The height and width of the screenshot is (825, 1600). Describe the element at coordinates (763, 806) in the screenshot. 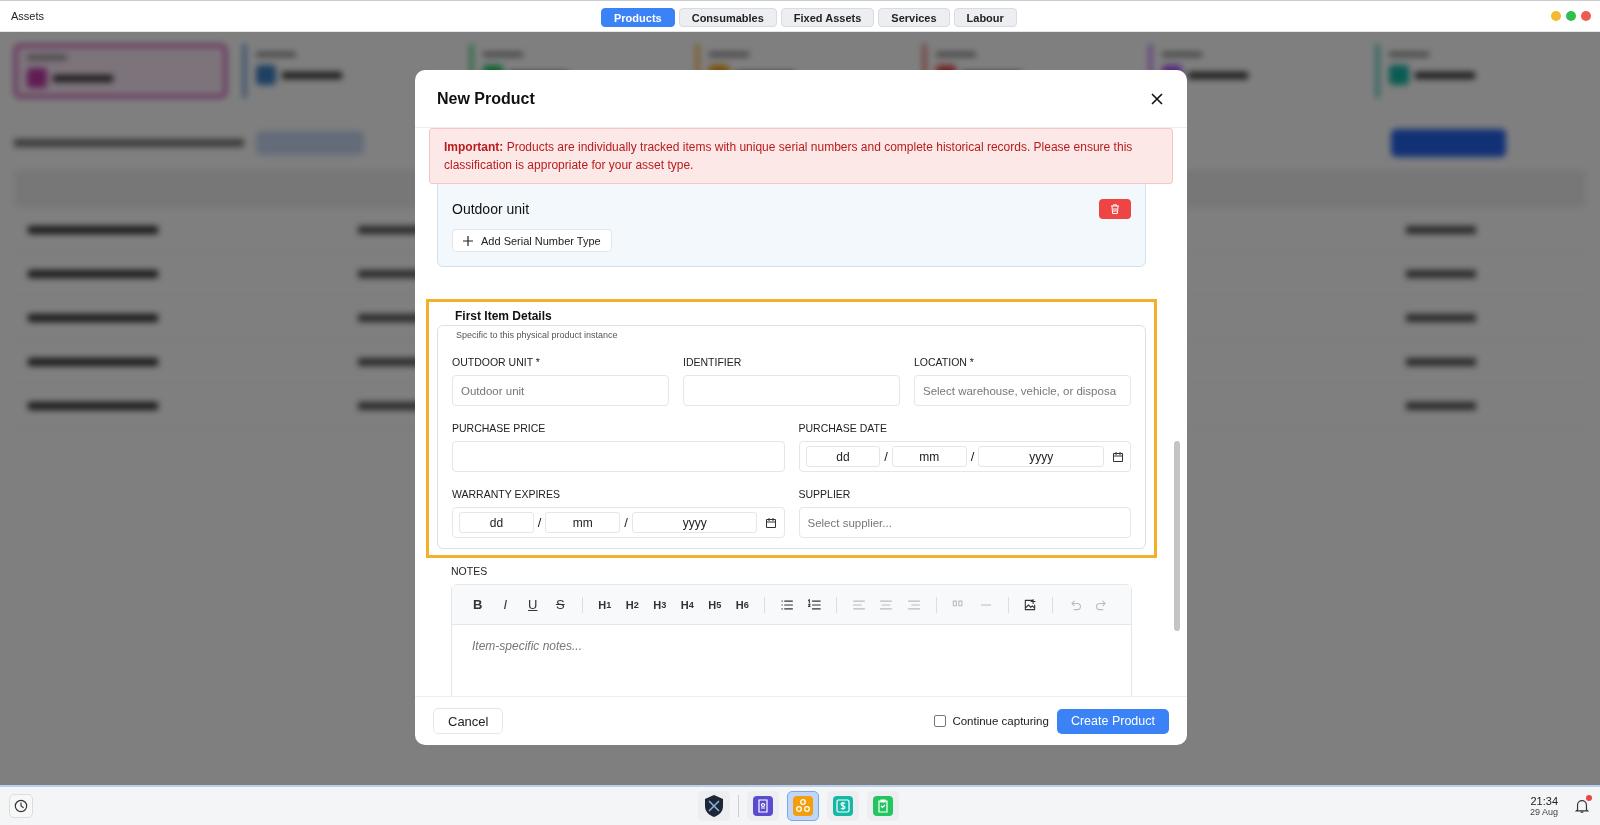

I see `contact-app-icon` at that location.